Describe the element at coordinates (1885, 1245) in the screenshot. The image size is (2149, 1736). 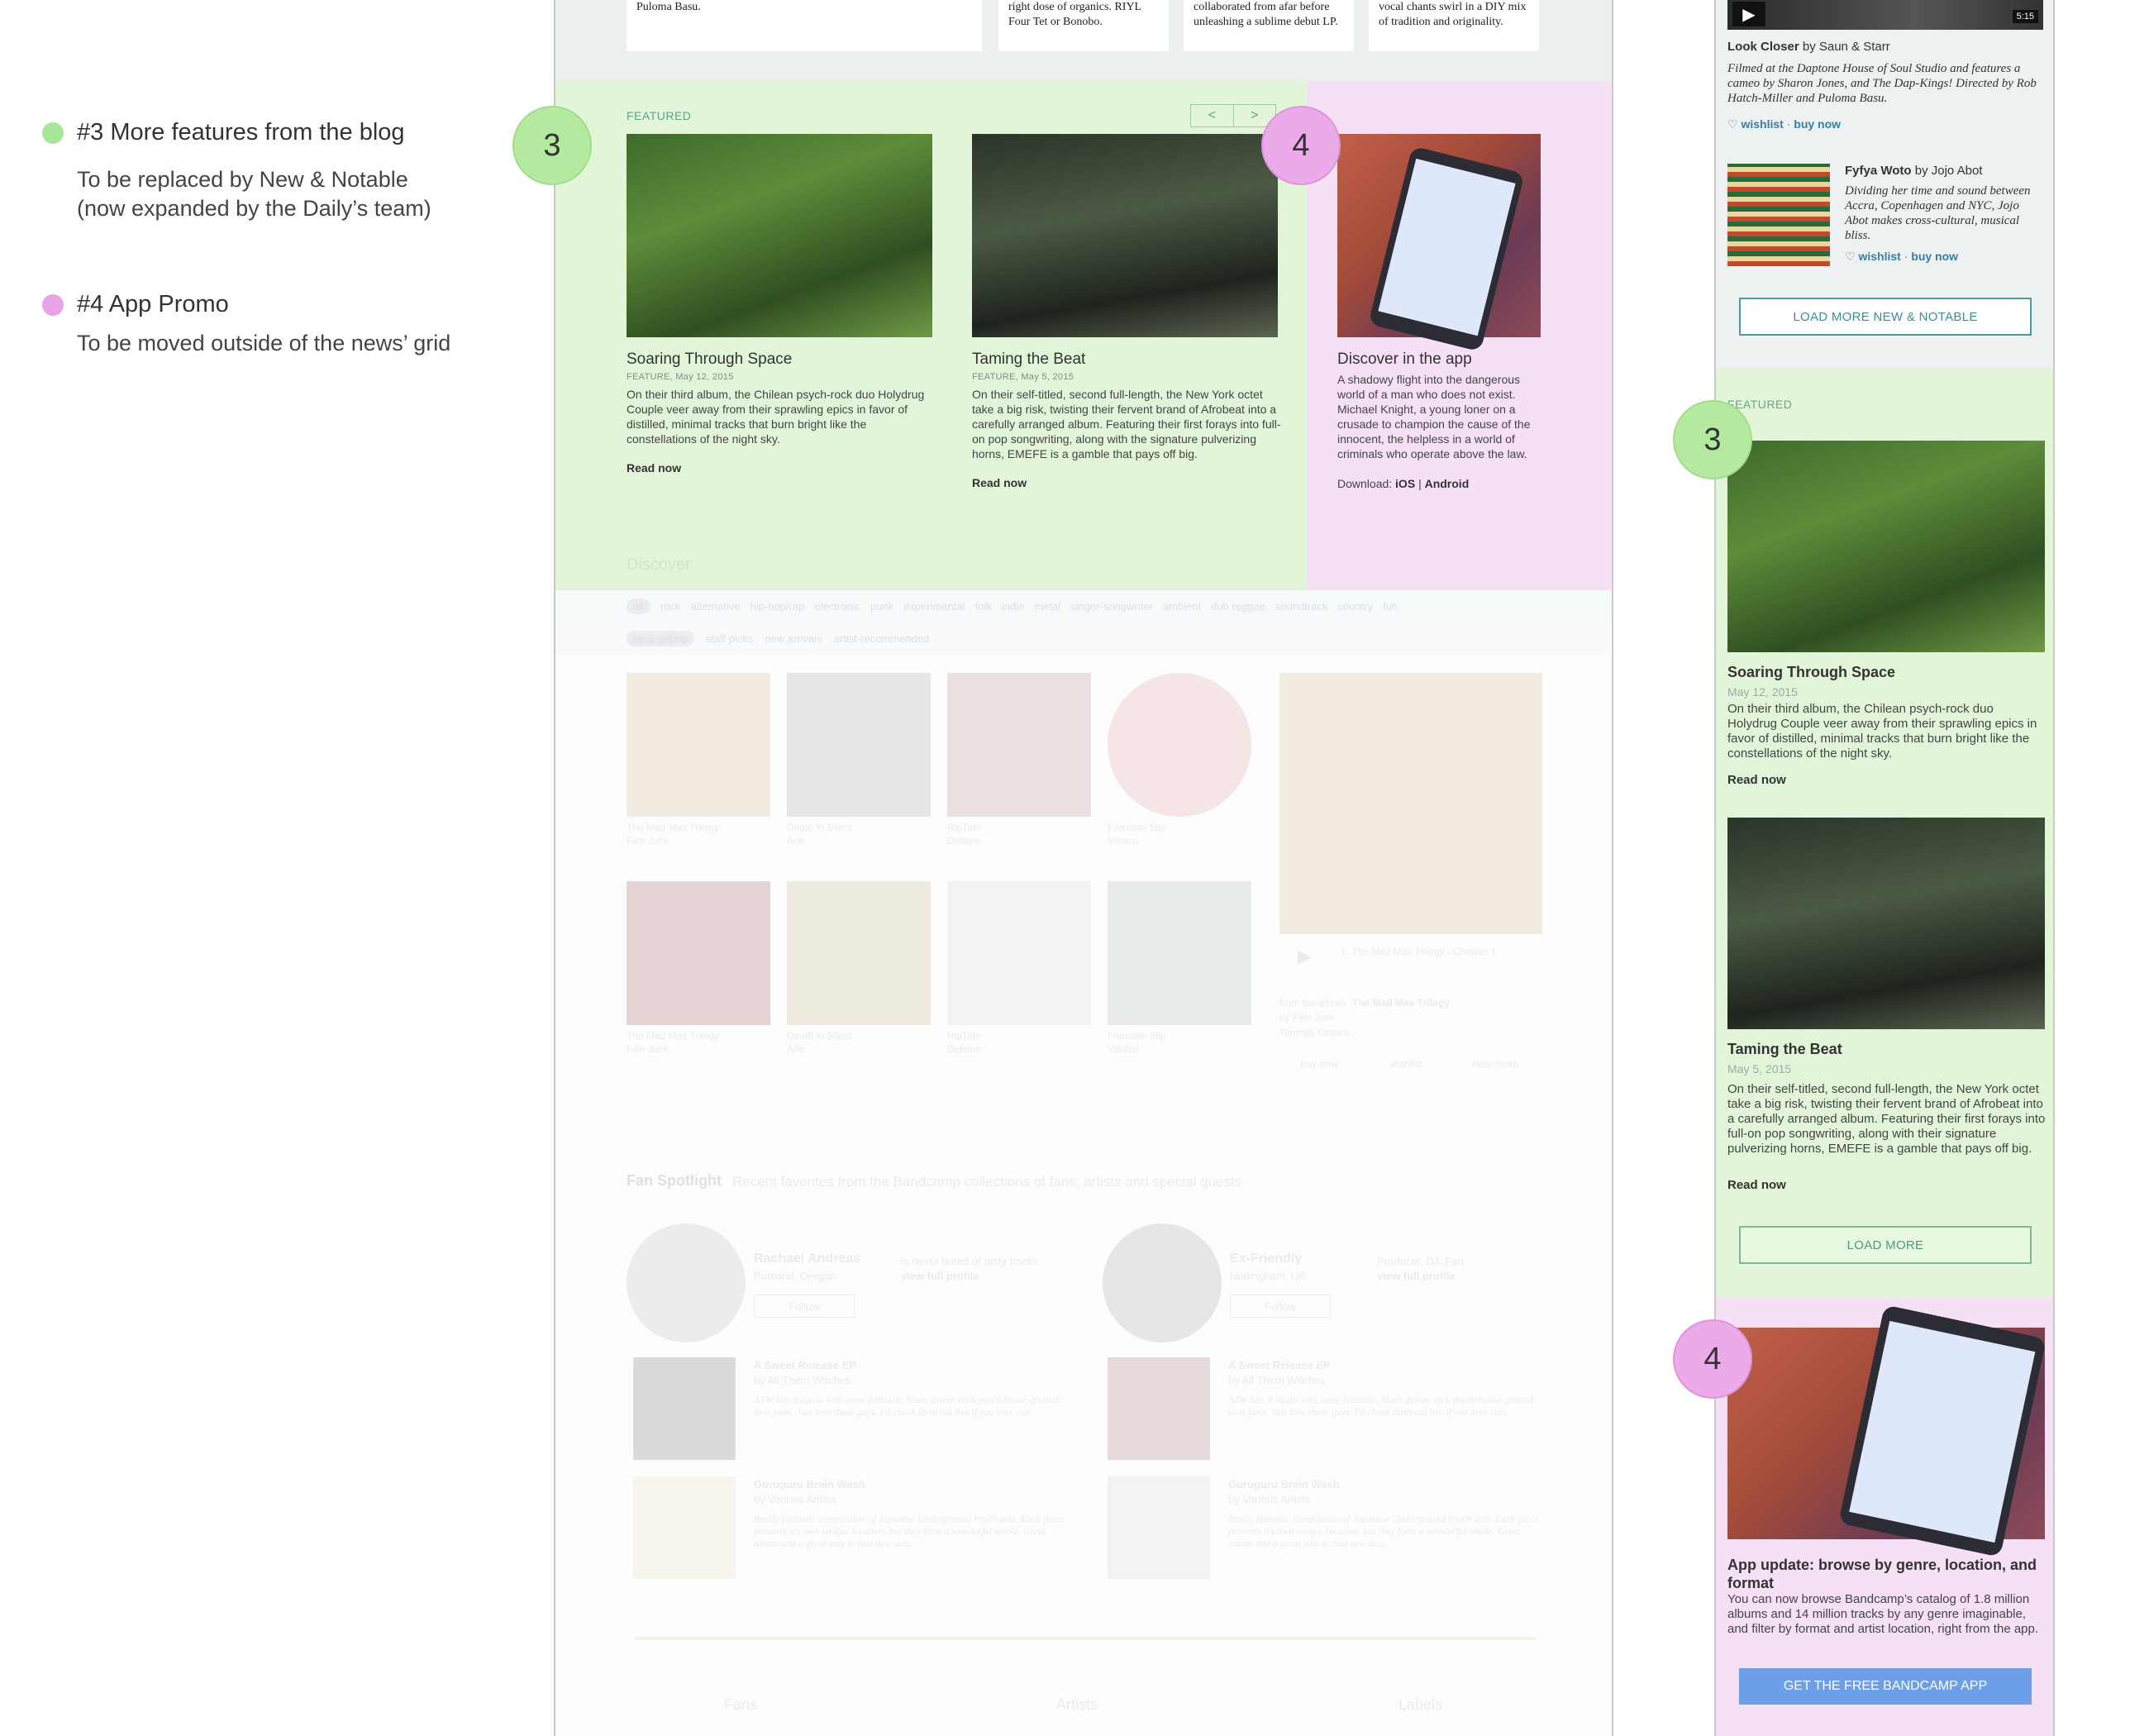
I see `load-more-featured-button: LOAD MORE` at that location.